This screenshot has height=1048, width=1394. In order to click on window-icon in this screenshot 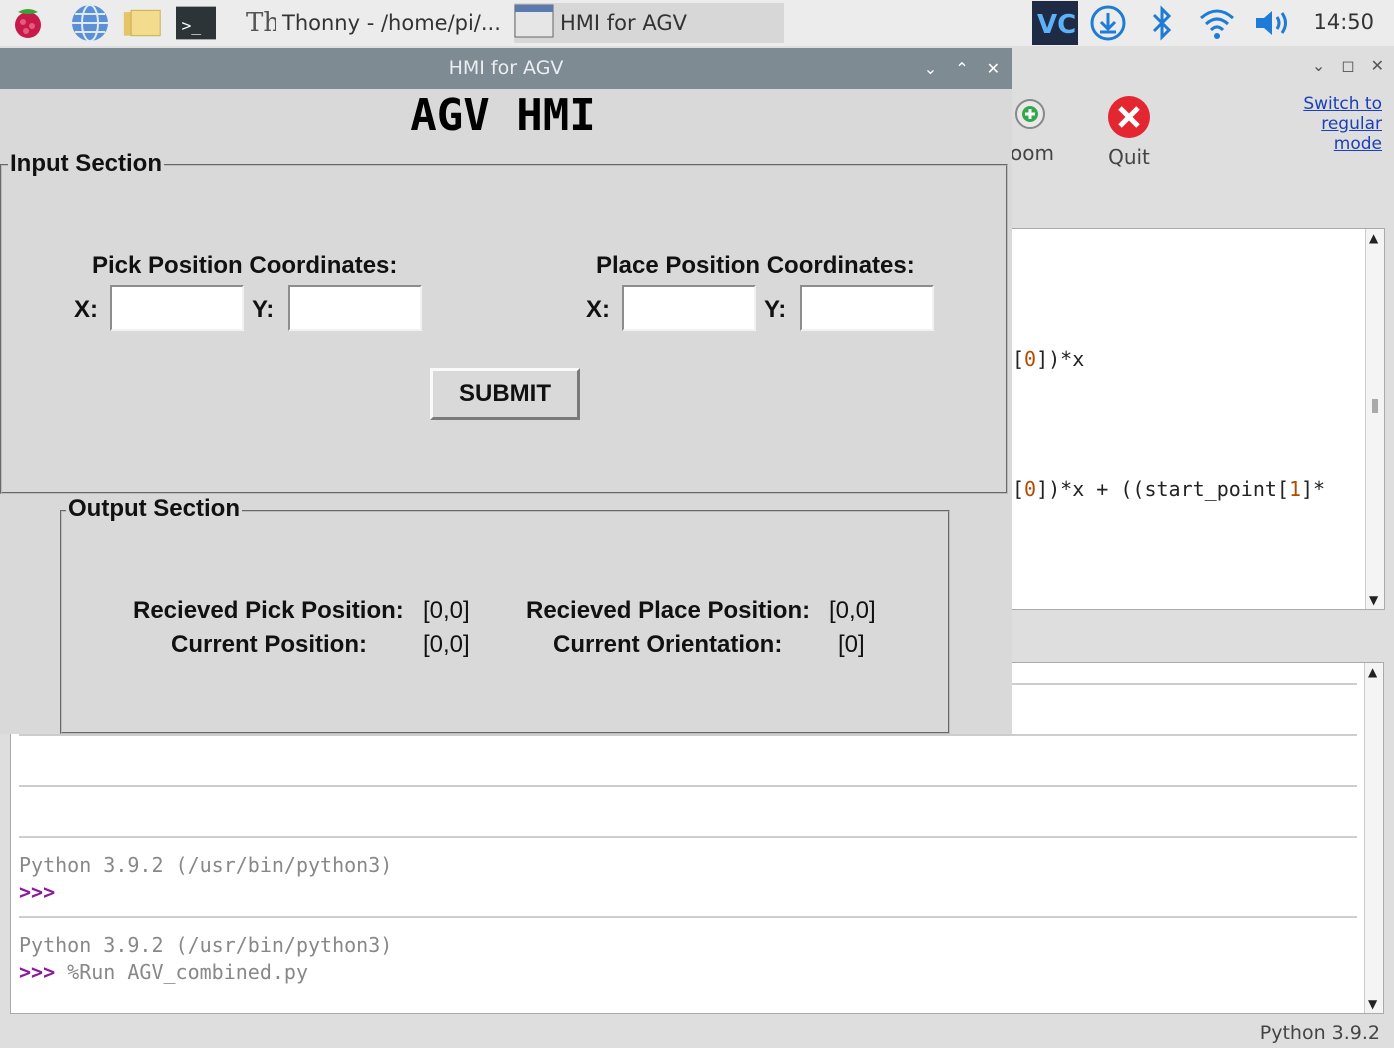, I will do `click(534, 23)`.